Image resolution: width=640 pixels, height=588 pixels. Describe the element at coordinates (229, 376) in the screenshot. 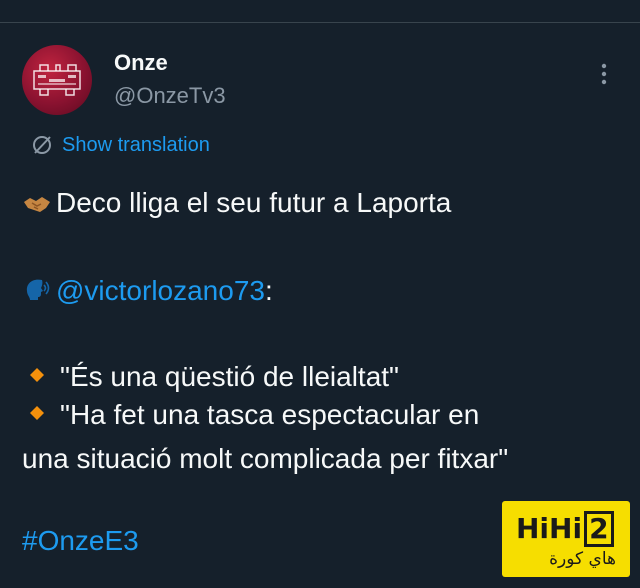

I see `quote-1: "És una qüestió de lleialtat"` at that location.